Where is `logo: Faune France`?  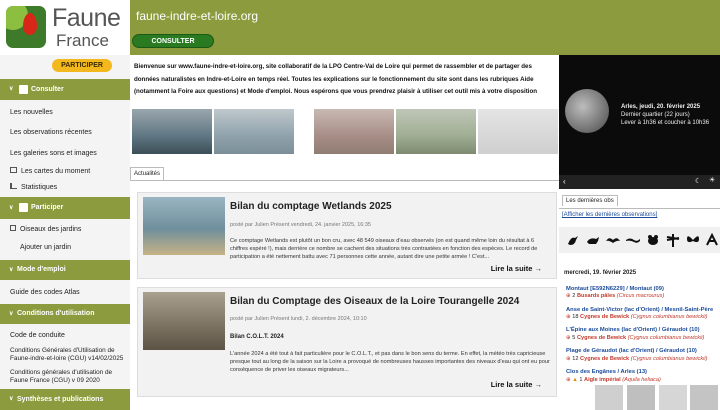 logo: Faune France is located at coordinates (65, 27).